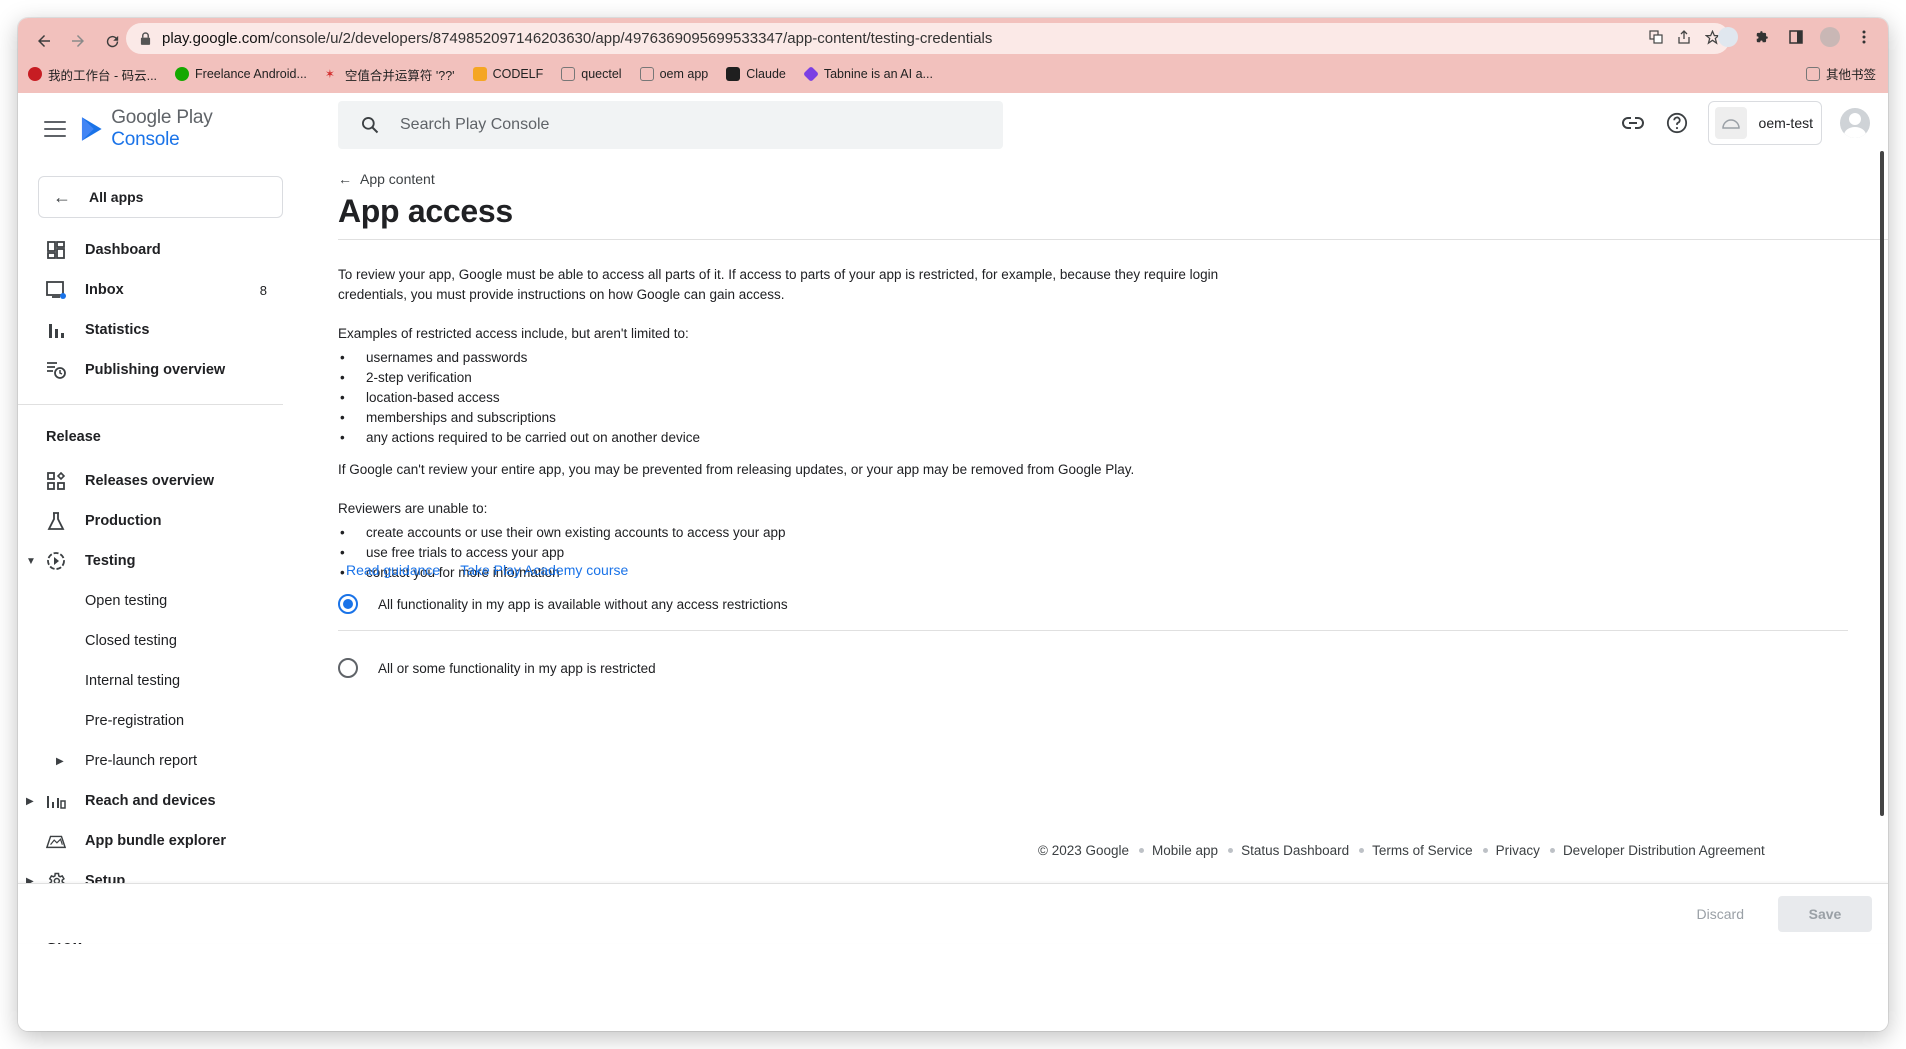  Describe the element at coordinates (1684, 39) in the screenshot. I see `share-icon` at that location.